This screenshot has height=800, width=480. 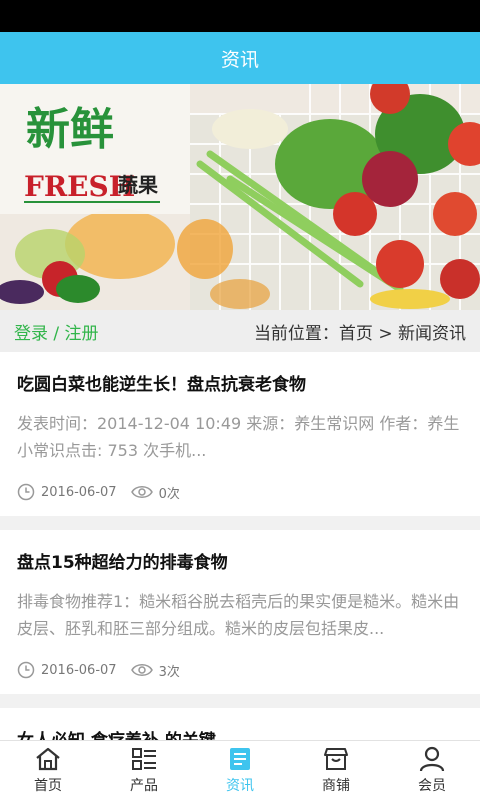 I want to click on header-bar: 资讯, so click(x=240, y=58).